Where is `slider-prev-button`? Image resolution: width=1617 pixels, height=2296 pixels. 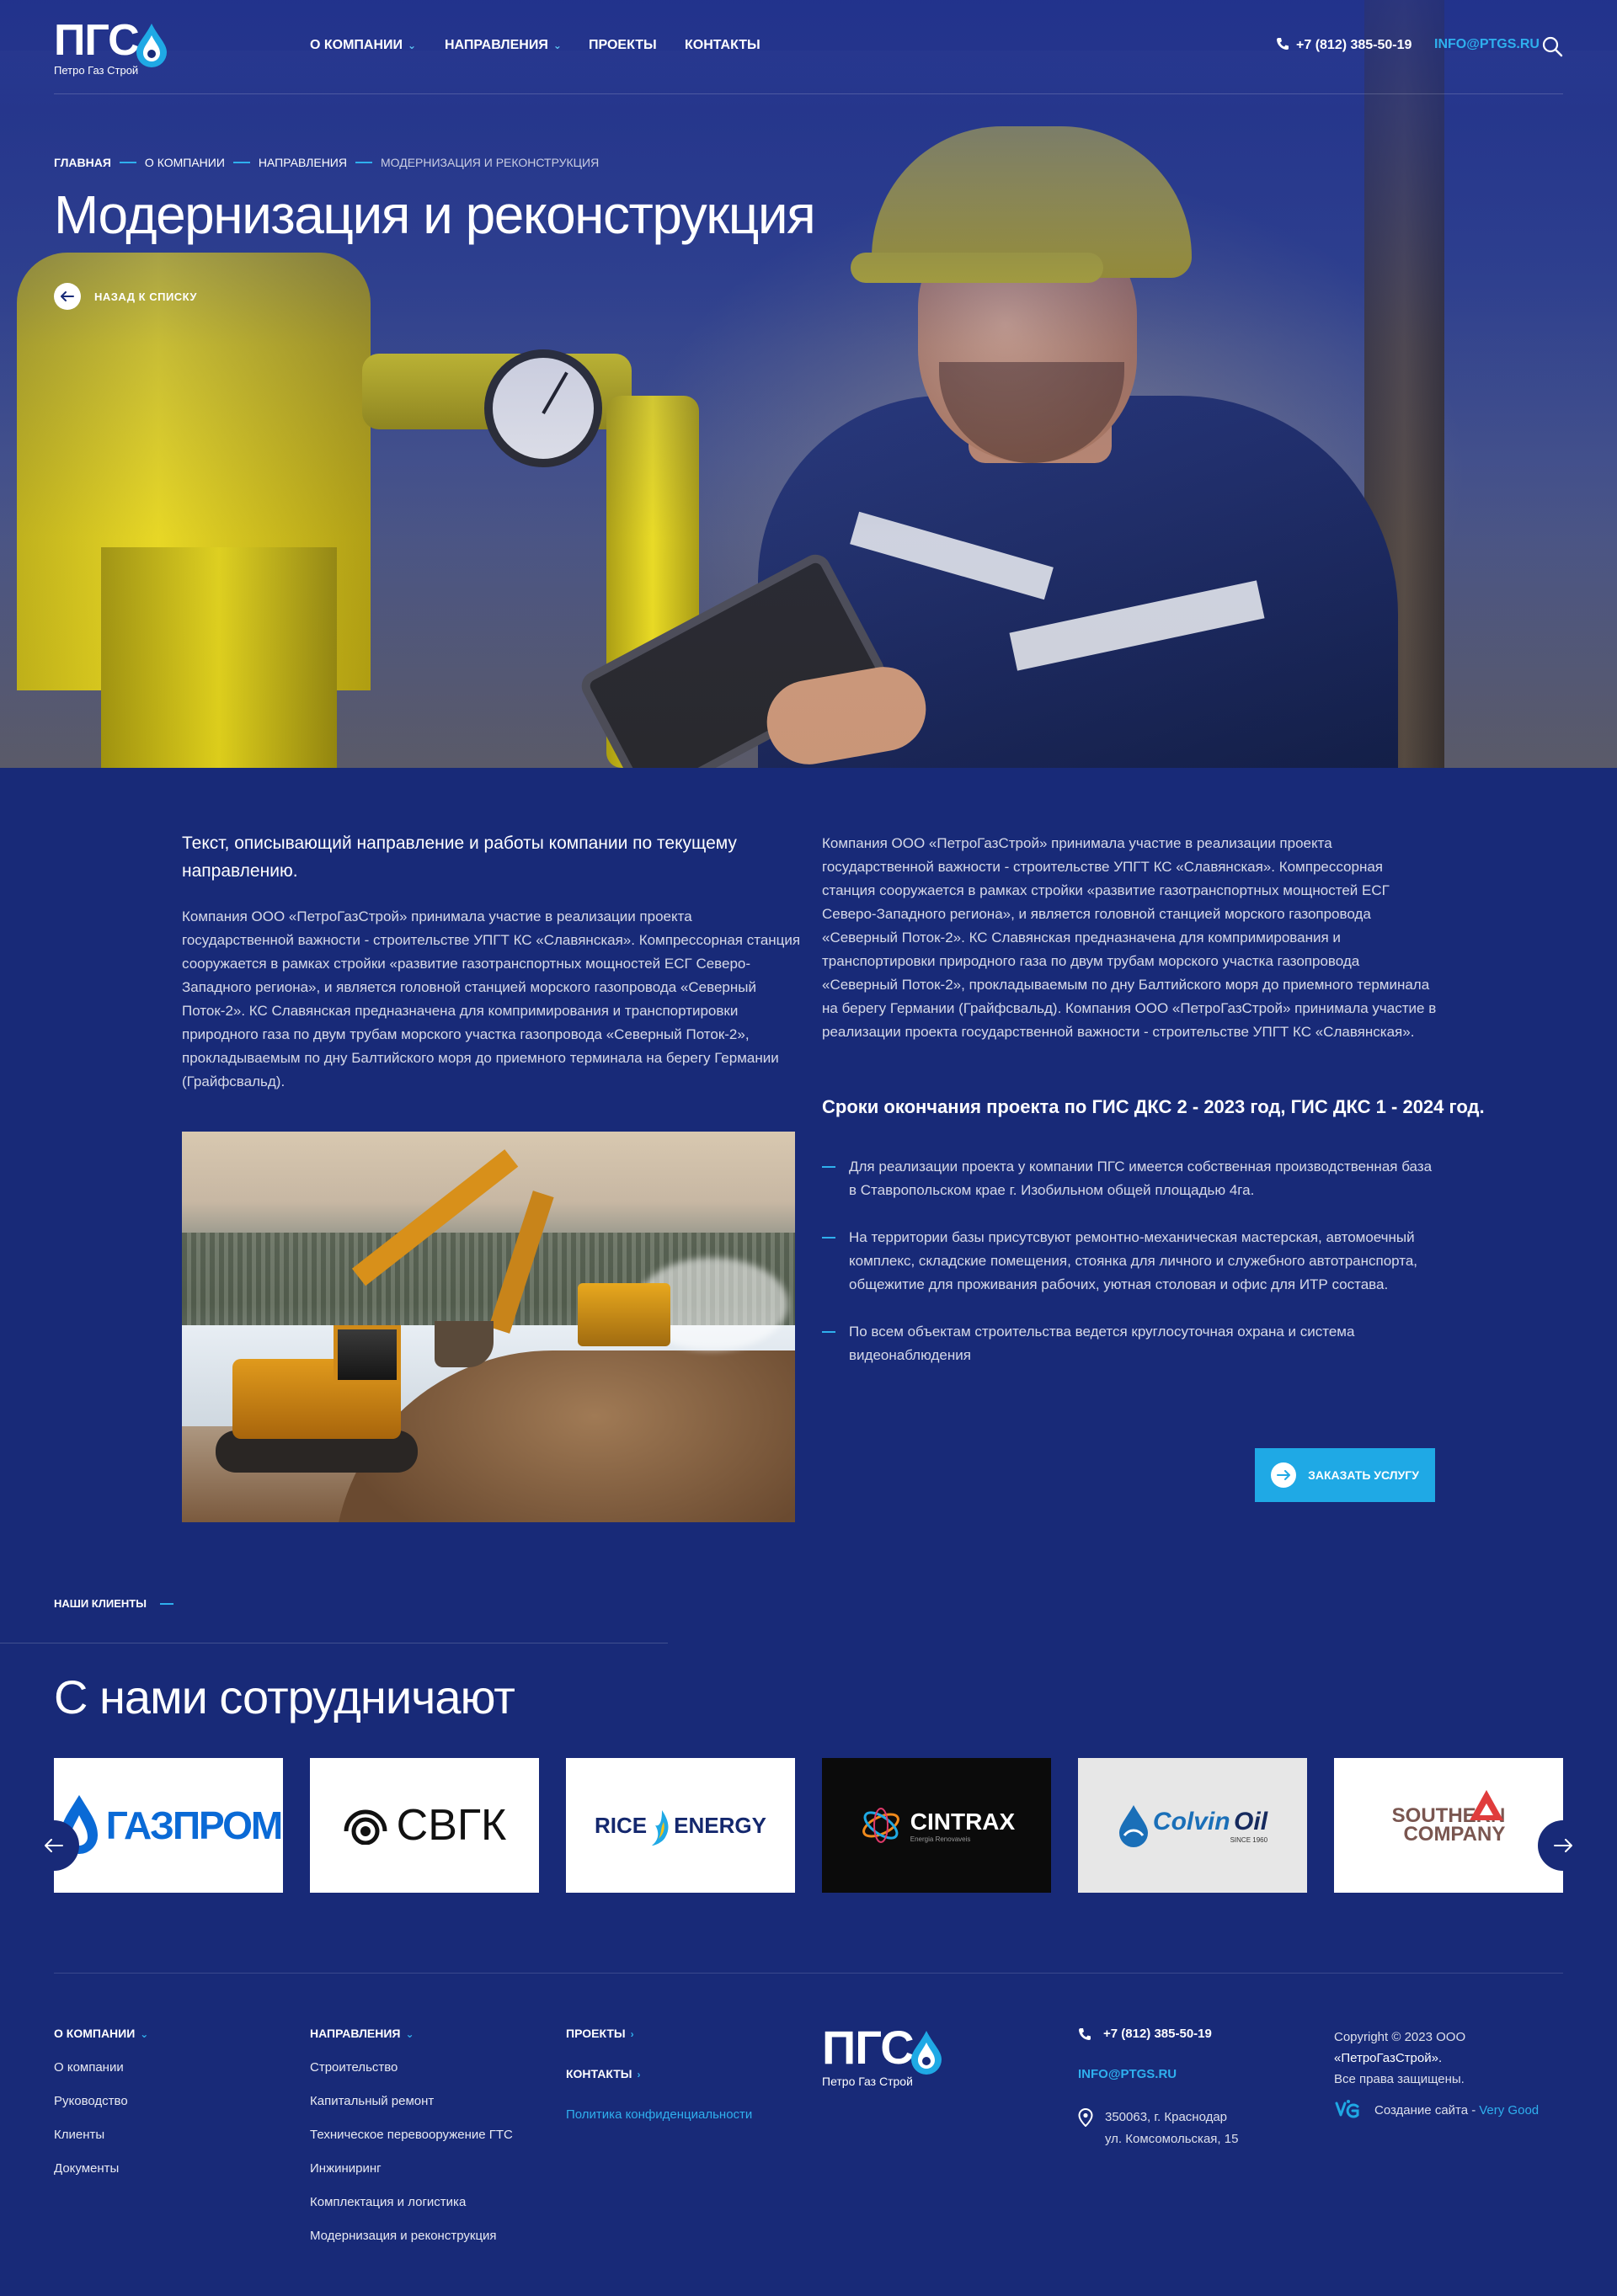 slider-prev-button is located at coordinates (54, 1845).